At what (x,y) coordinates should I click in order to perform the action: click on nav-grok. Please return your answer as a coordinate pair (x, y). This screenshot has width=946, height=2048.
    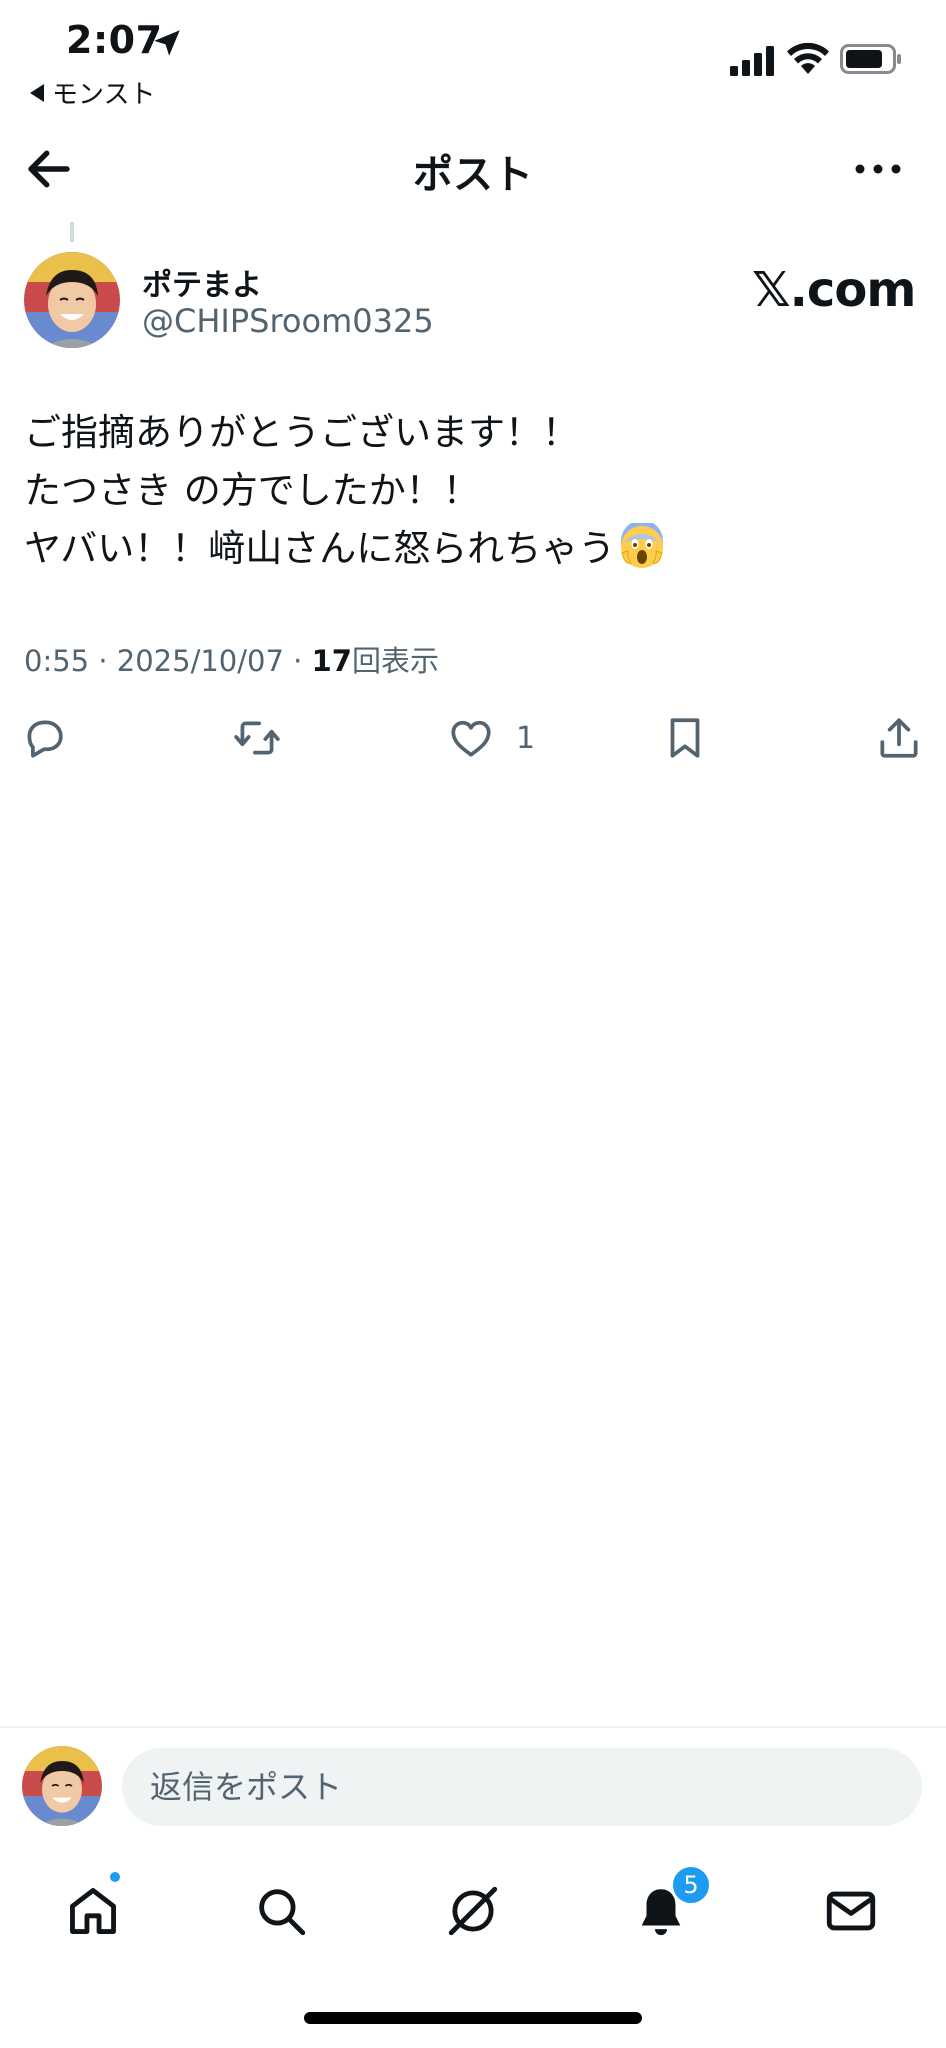
    Looking at the image, I should click on (473, 1911).